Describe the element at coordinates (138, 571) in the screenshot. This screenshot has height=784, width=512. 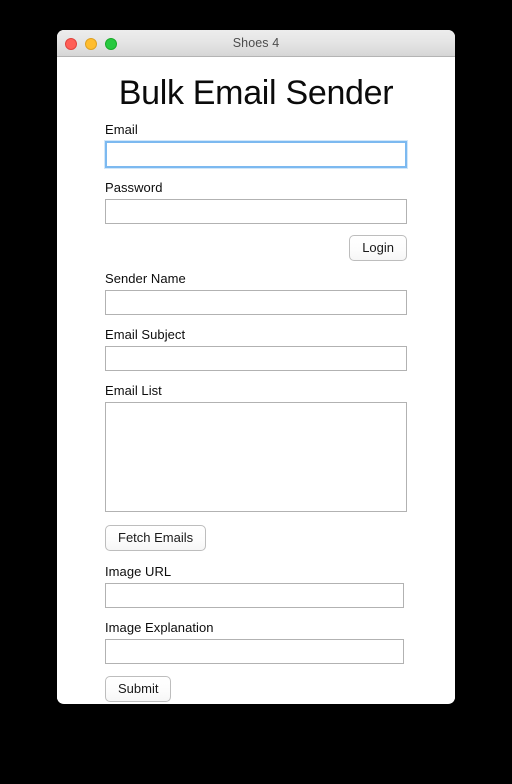
I see `image-url-label: Image URL` at that location.